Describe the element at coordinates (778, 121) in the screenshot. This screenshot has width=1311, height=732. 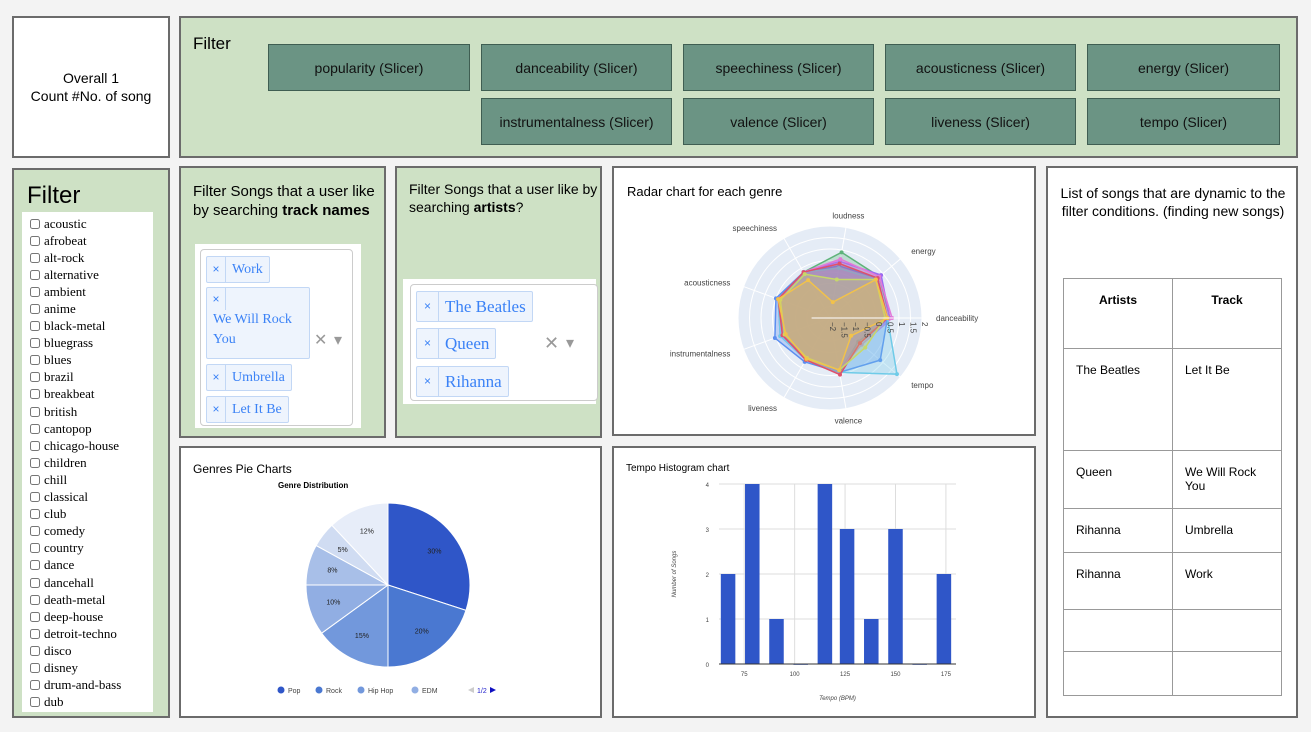
I see `slicer-valence: valence (Slicer)` at that location.